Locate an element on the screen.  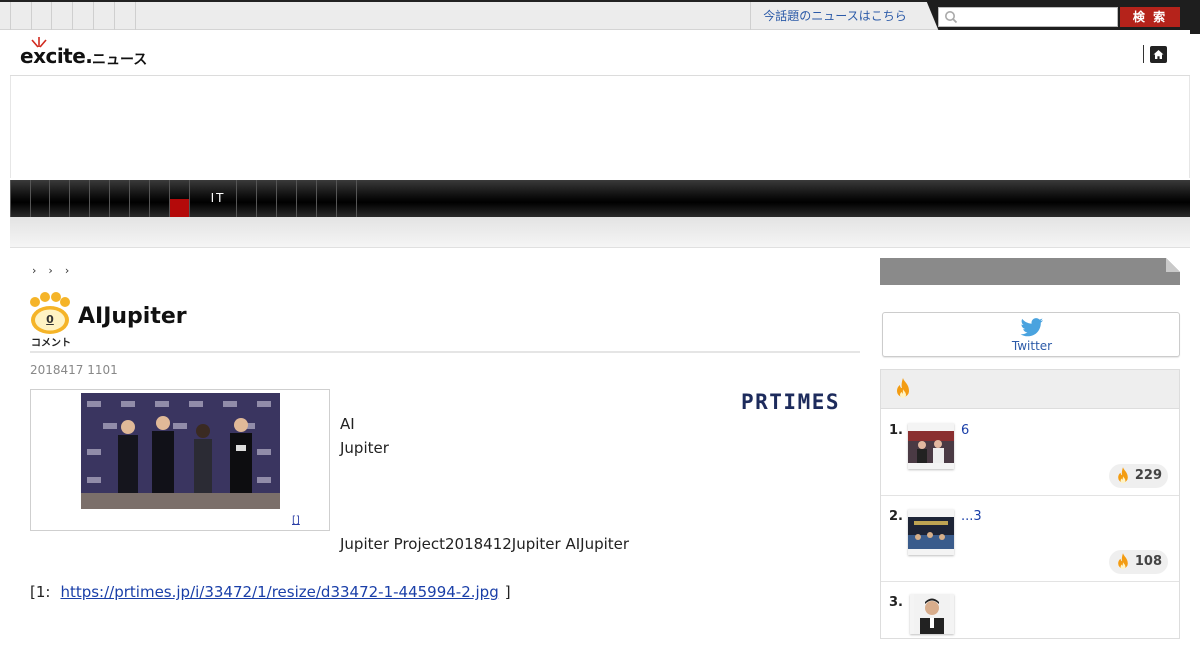
sidebar-banner is located at coordinates (1030, 271).